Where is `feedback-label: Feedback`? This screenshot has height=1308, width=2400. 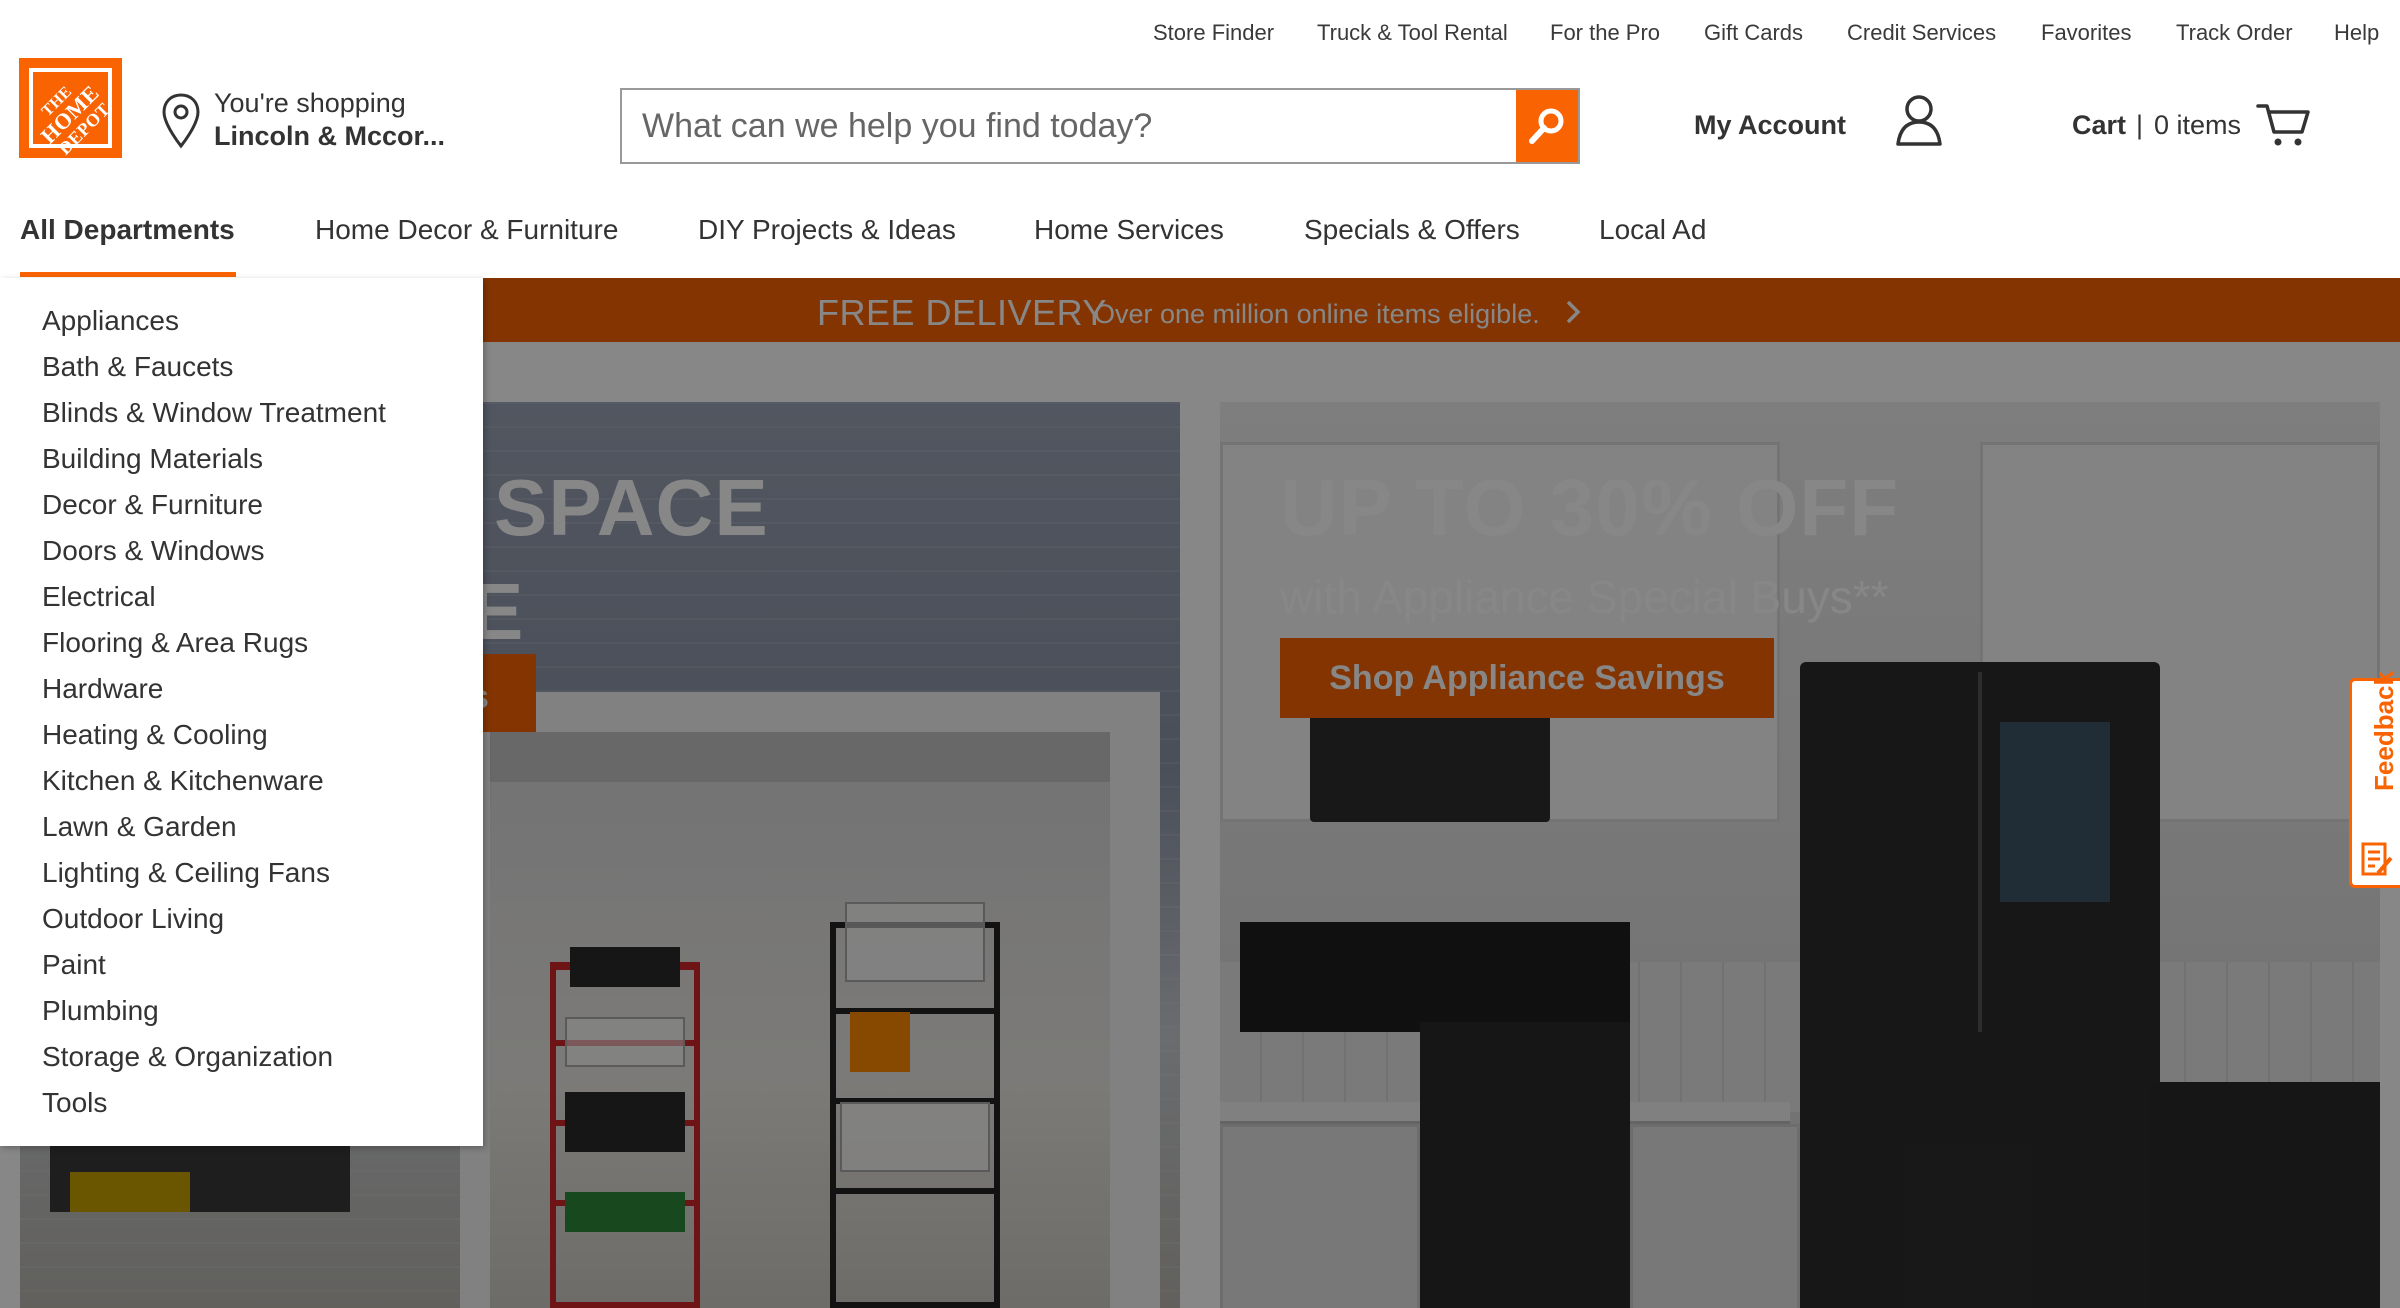
feedback-label: Feedback is located at coordinates (2384, 731).